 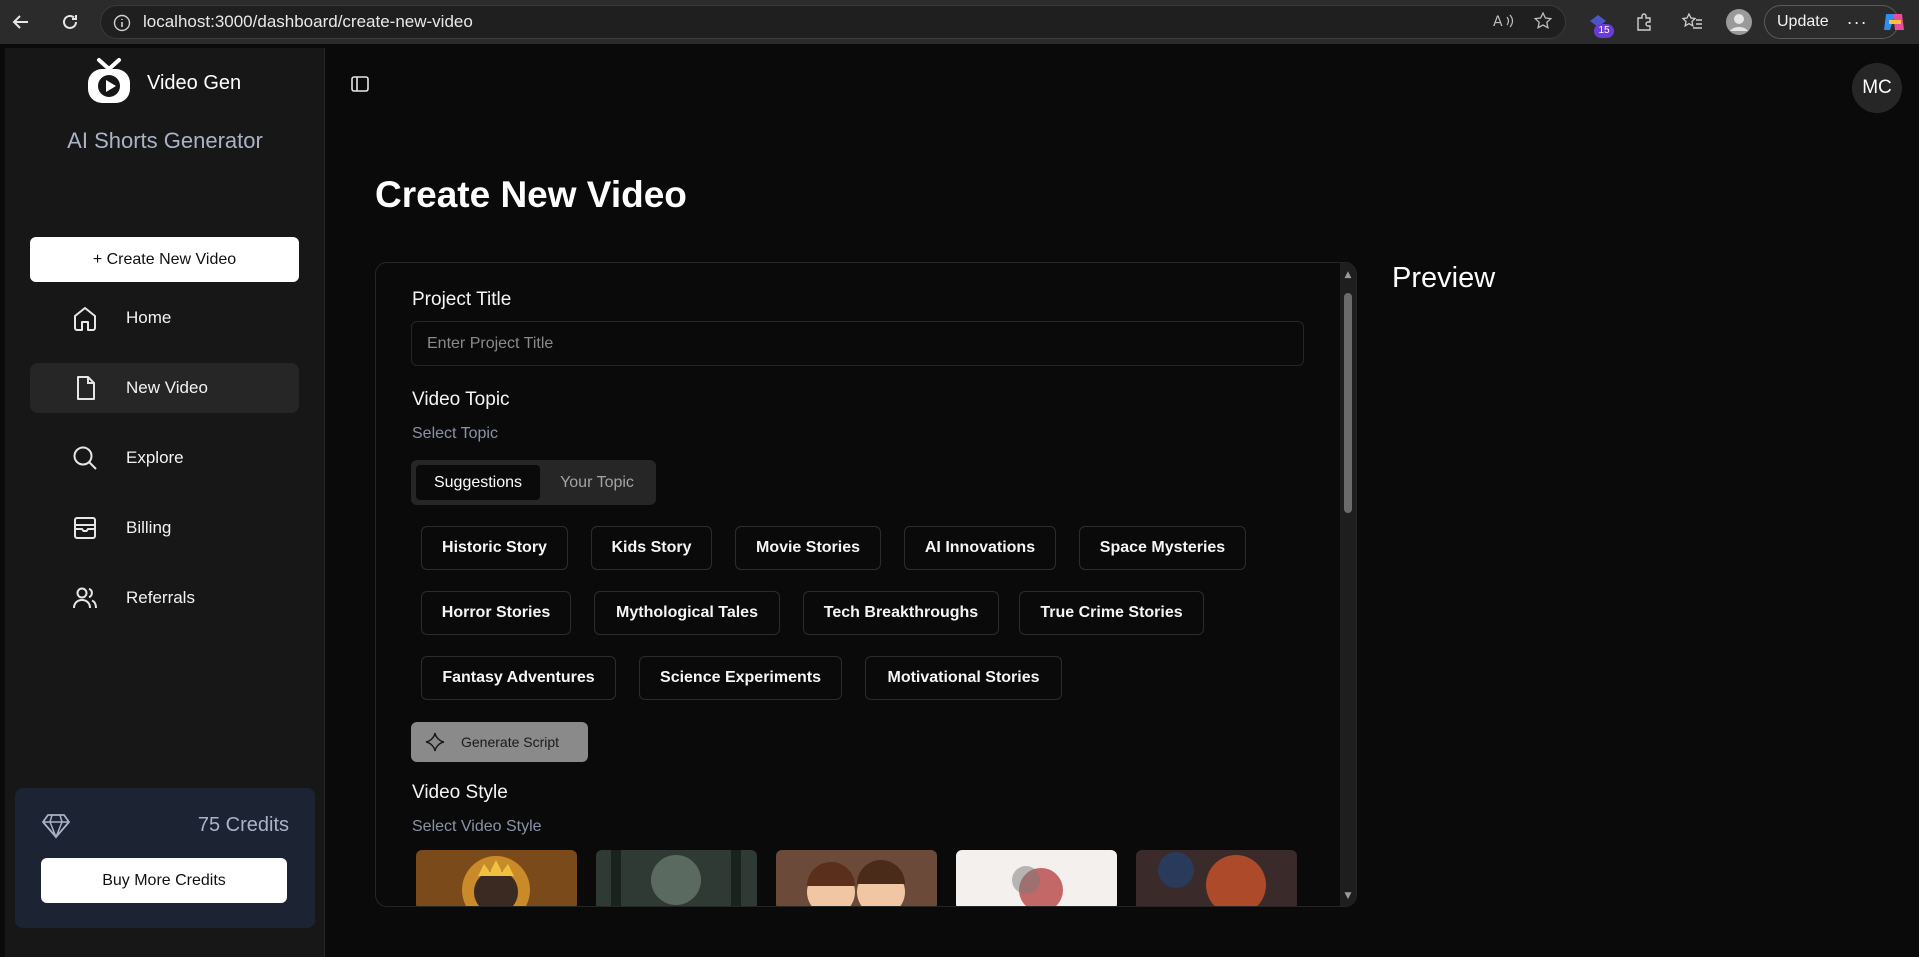 What do you see at coordinates (85, 318) in the screenshot?
I see `home-icon` at bounding box center [85, 318].